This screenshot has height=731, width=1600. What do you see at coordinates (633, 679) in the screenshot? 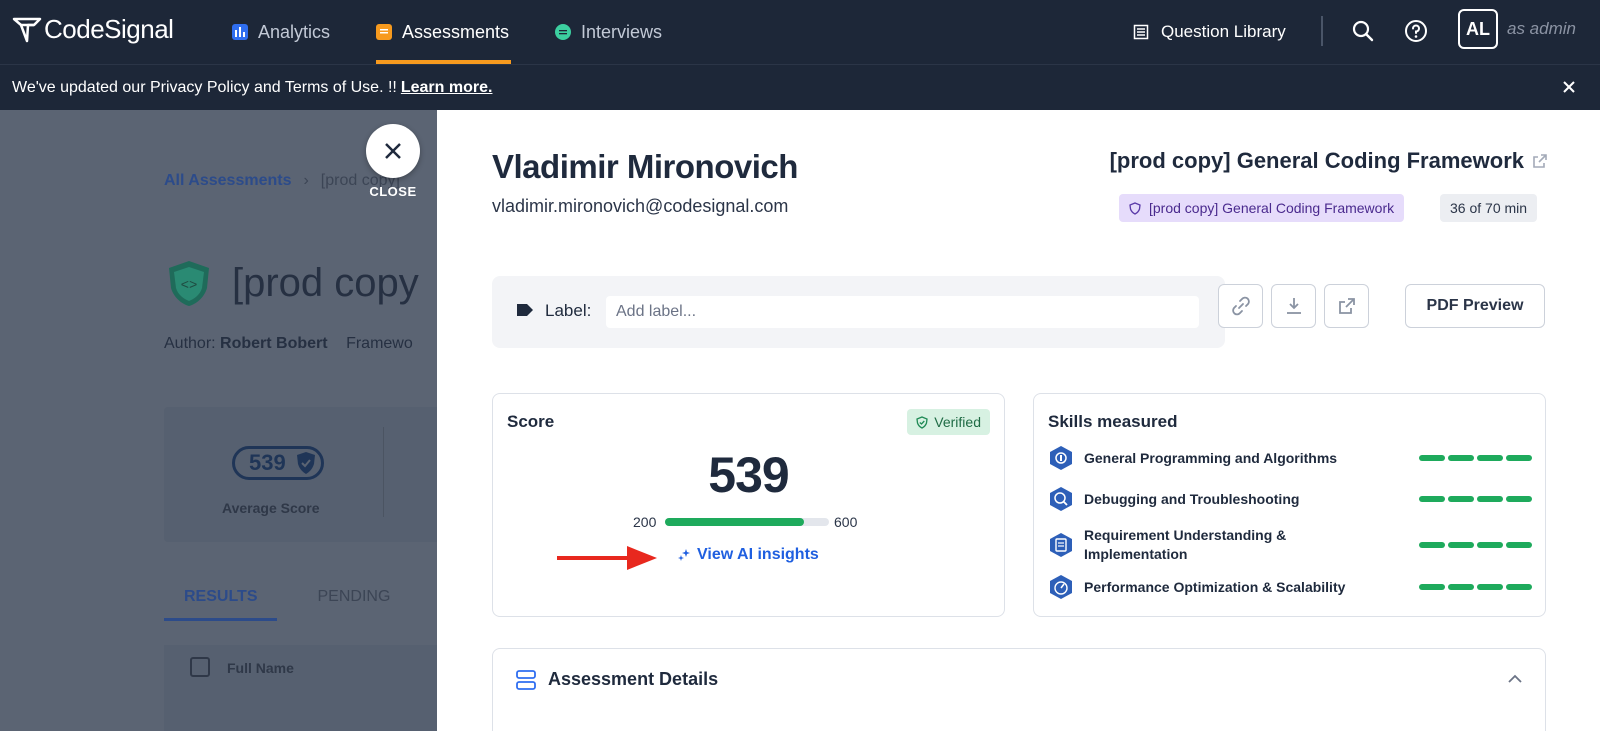
I see `assessment-details-title: Assessment Details` at bounding box center [633, 679].